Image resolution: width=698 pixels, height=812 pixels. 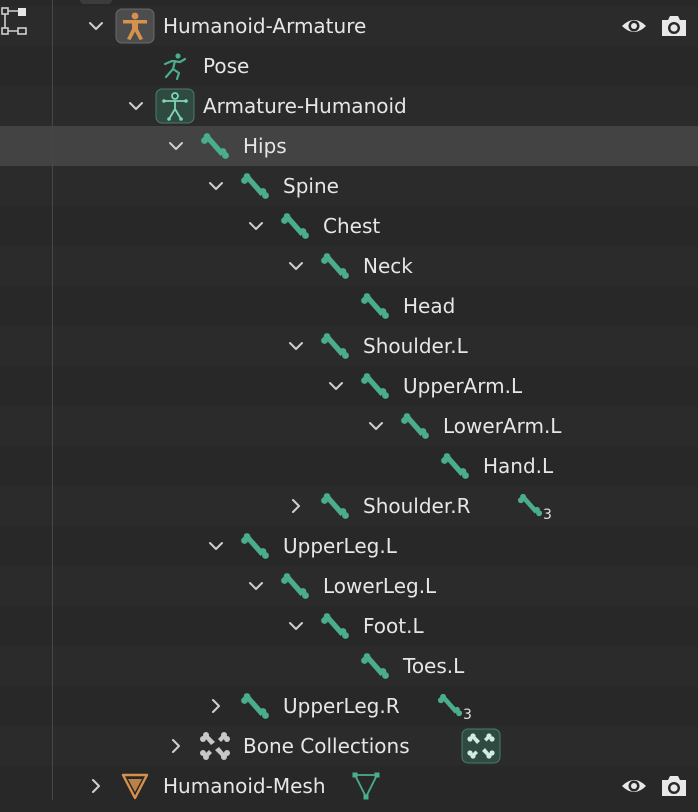 What do you see at coordinates (429, 306) in the screenshot?
I see `tree-row-label: Head` at bounding box center [429, 306].